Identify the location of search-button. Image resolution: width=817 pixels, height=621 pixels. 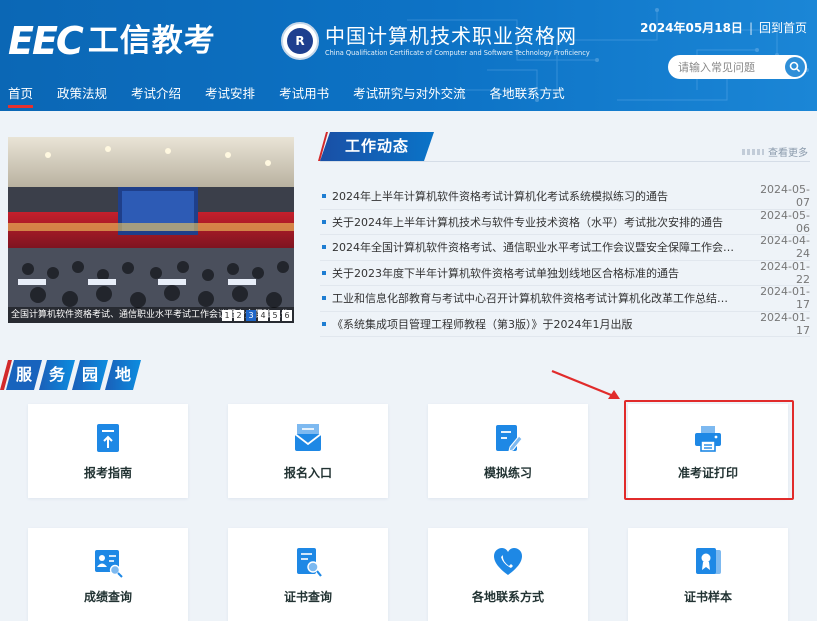
(795, 67).